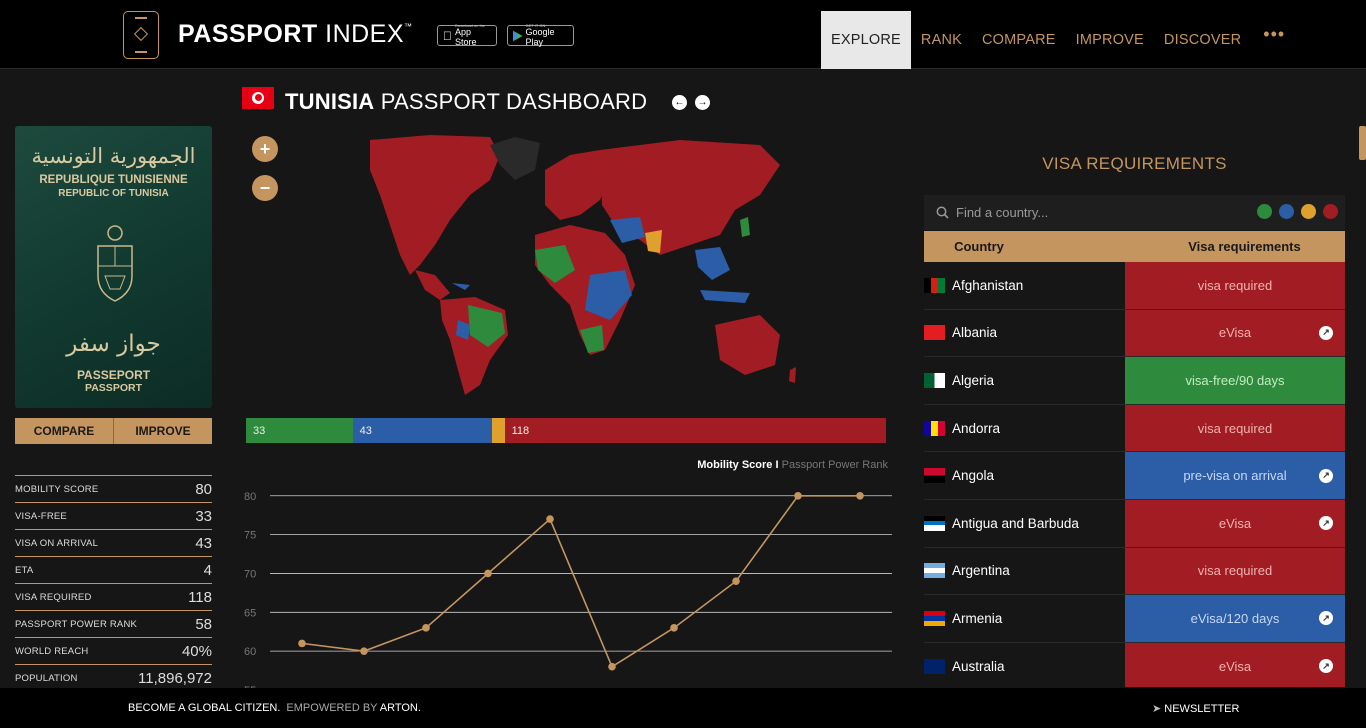 The height and width of the screenshot is (728, 1366). Describe the element at coordinates (265, 188) in the screenshot. I see `zoom-out-button: −` at that location.